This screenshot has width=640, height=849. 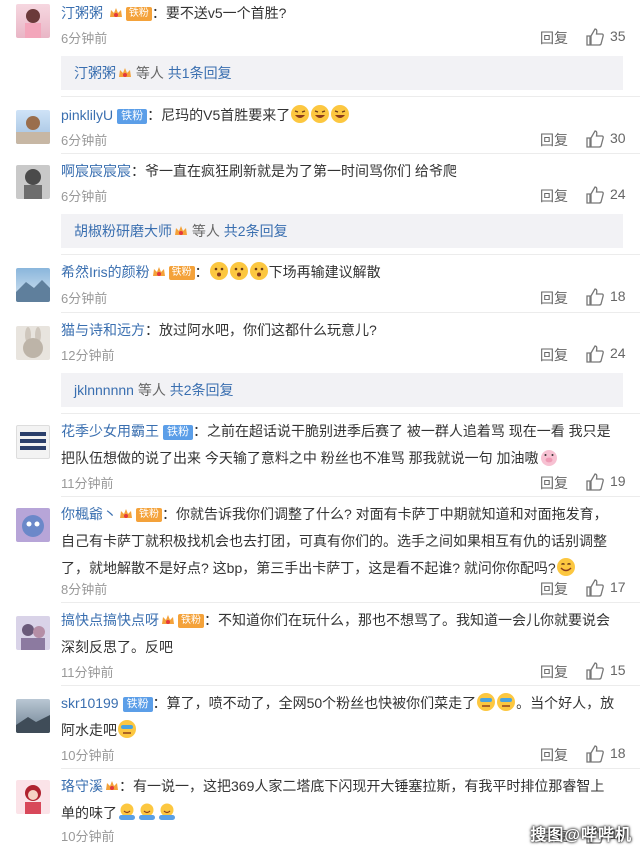 I want to click on like-count: 35, so click(x=618, y=36).